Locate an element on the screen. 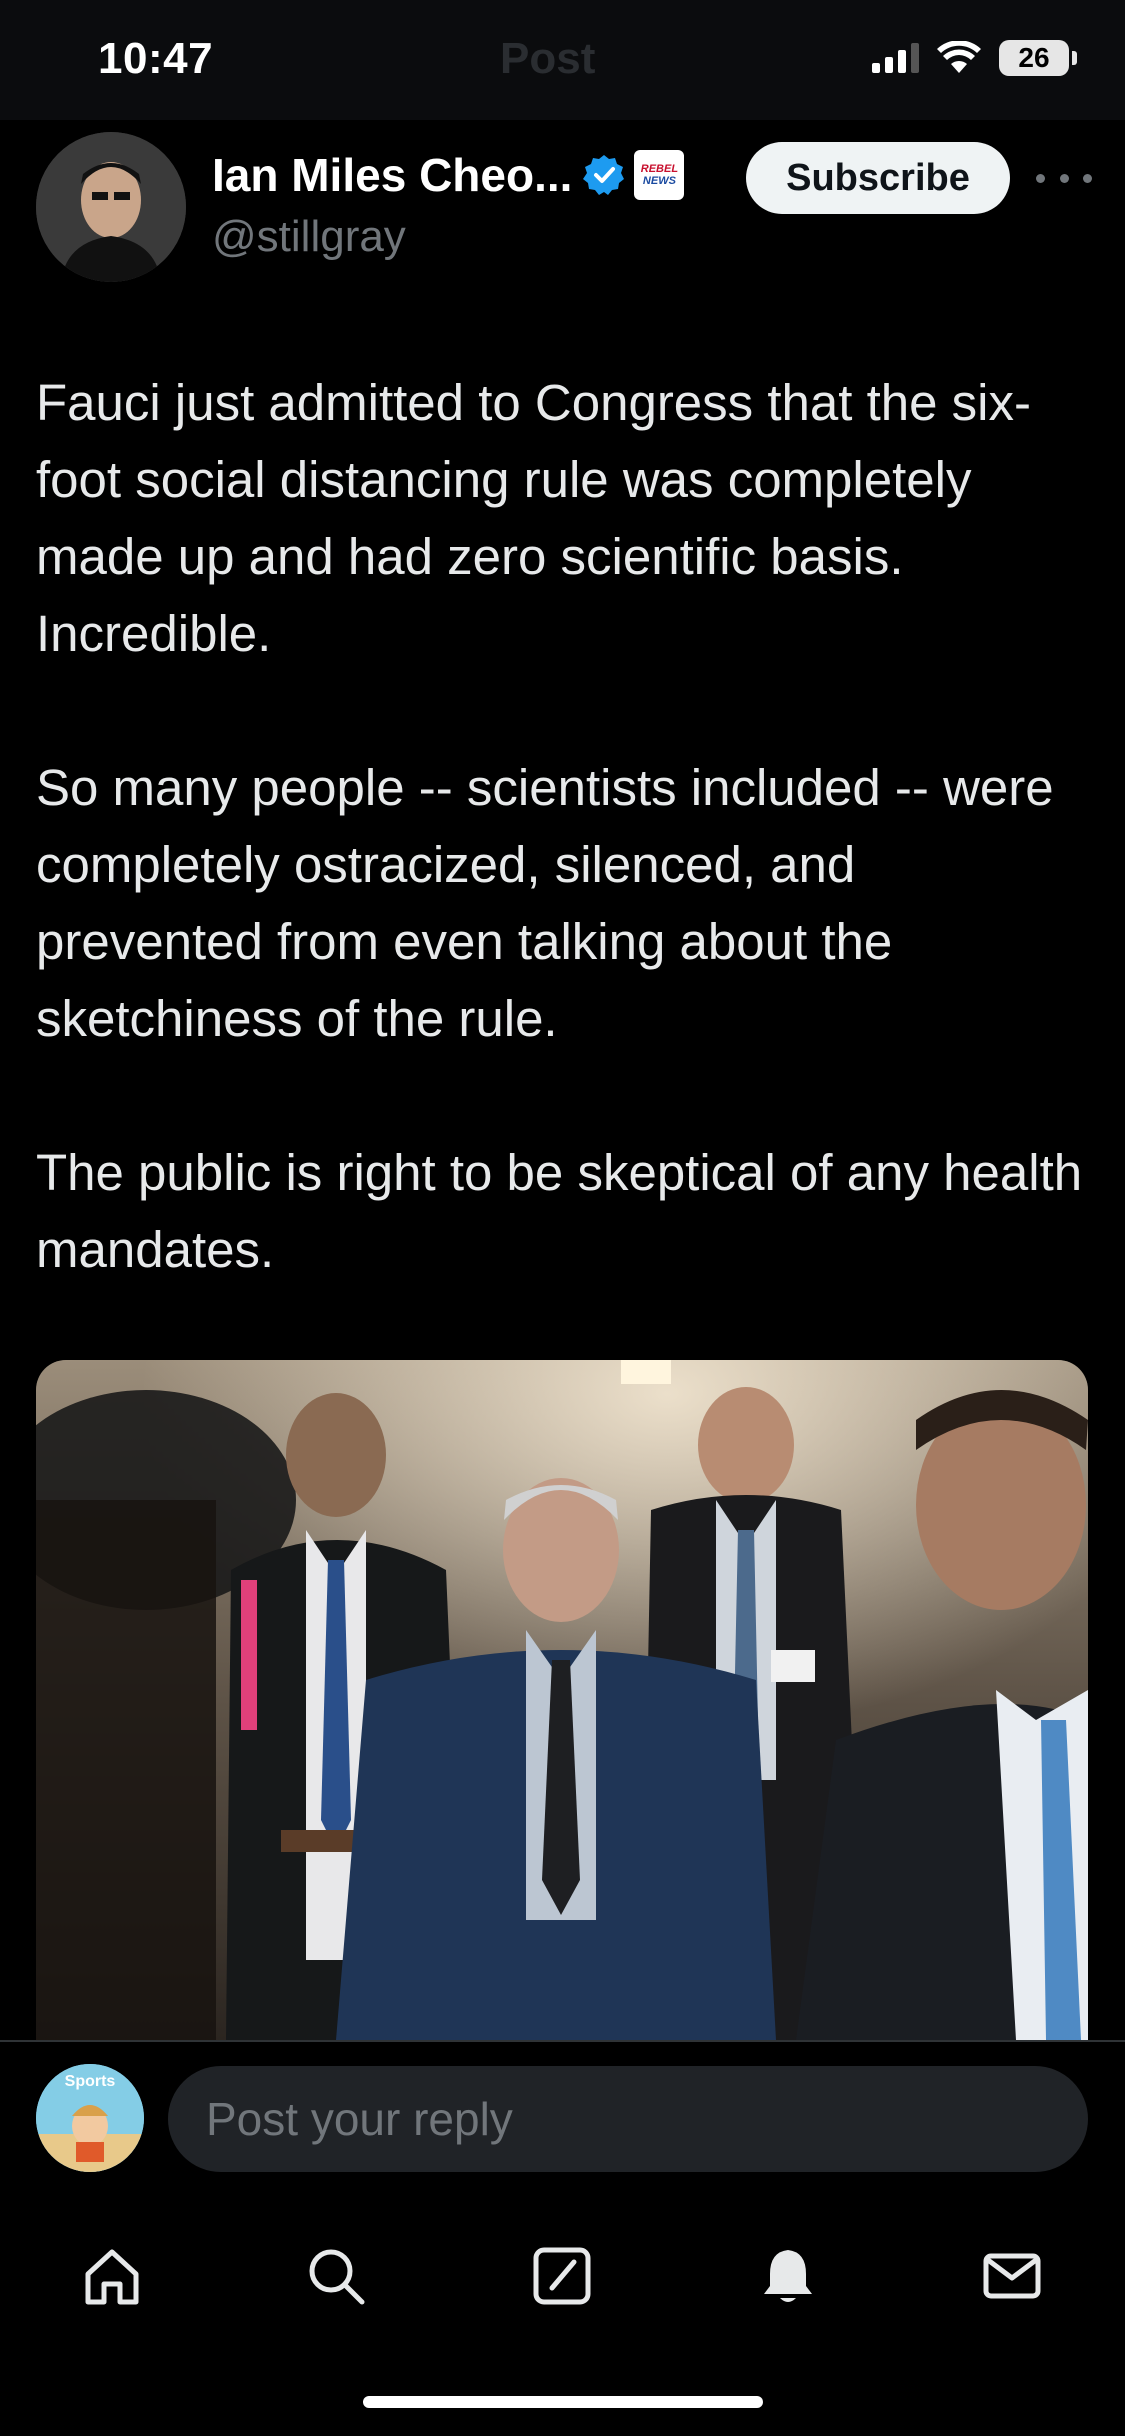 The width and height of the screenshot is (1125, 2436). svg-text: Sports is located at coordinates (90, 2081).